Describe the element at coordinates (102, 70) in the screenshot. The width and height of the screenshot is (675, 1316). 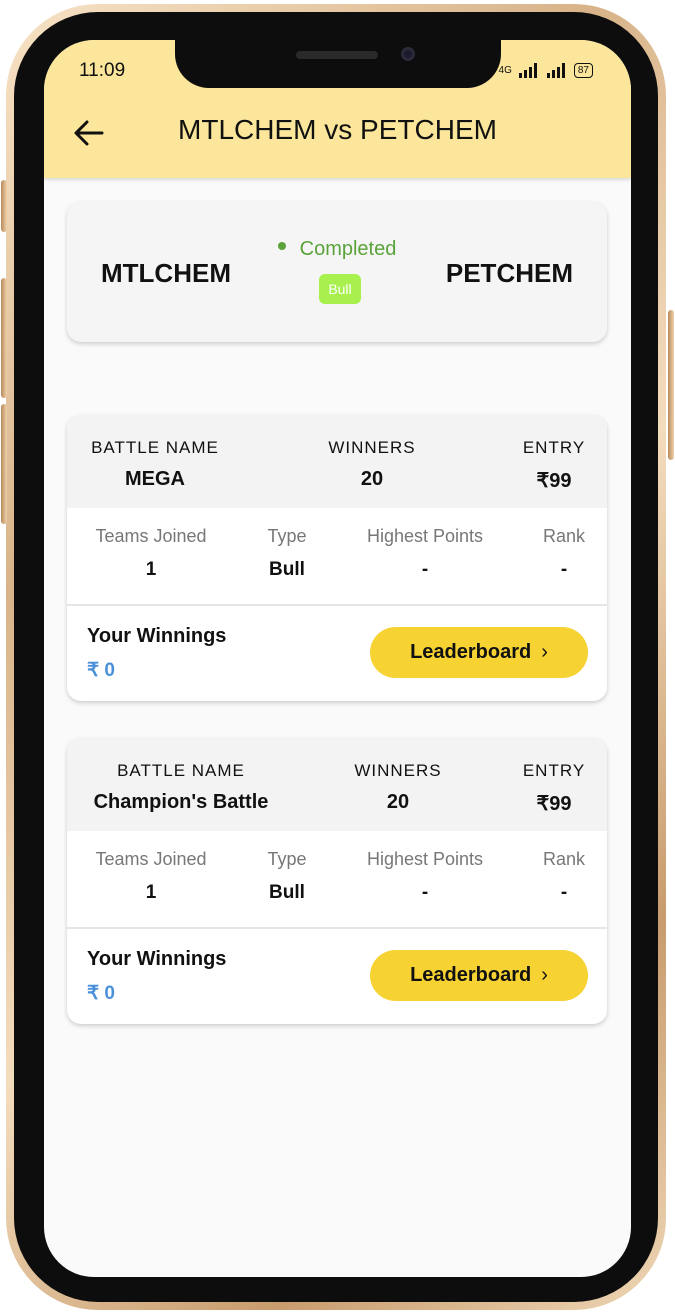
I see `status-time: 11:09` at that location.